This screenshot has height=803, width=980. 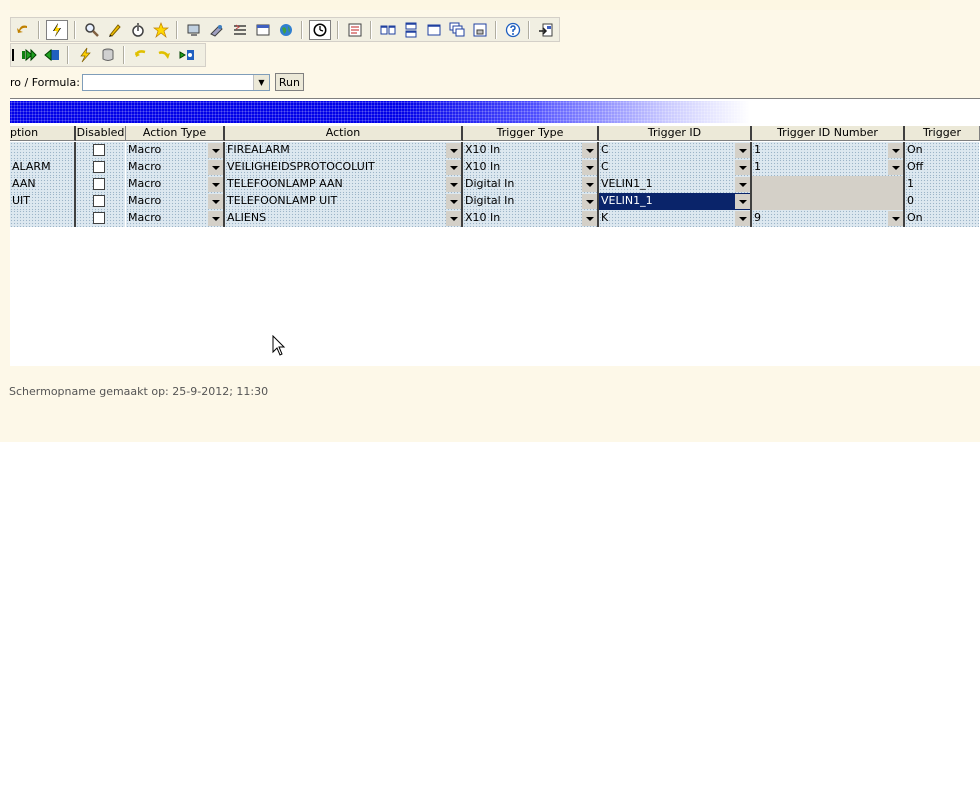 What do you see at coordinates (320, 29) in the screenshot?
I see `clock-icon` at bounding box center [320, 29].